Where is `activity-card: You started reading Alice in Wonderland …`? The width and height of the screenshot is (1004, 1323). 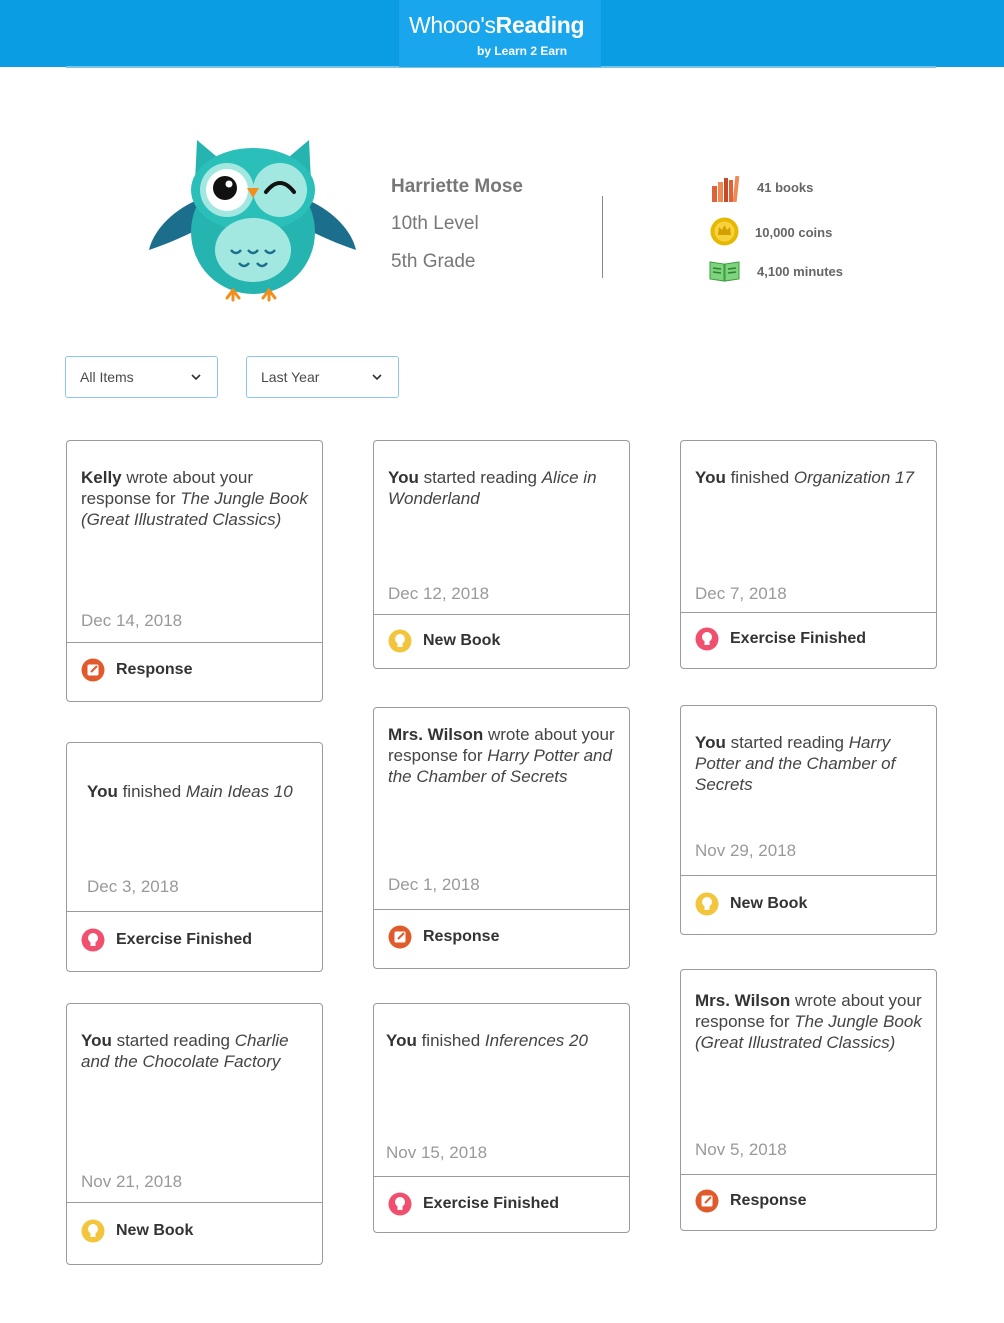
activity-card: You started reading Alice in Wonderland … is located at coordinates (501, 554).